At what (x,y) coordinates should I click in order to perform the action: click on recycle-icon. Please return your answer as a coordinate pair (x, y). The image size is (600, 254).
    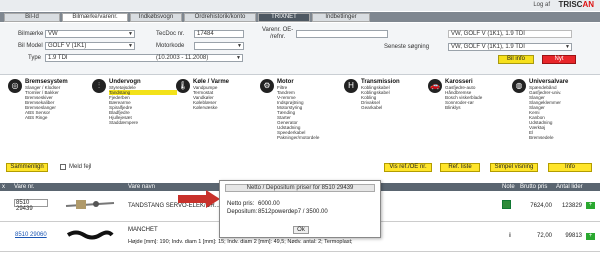
    Looking at the image, I should click on (506, 205).